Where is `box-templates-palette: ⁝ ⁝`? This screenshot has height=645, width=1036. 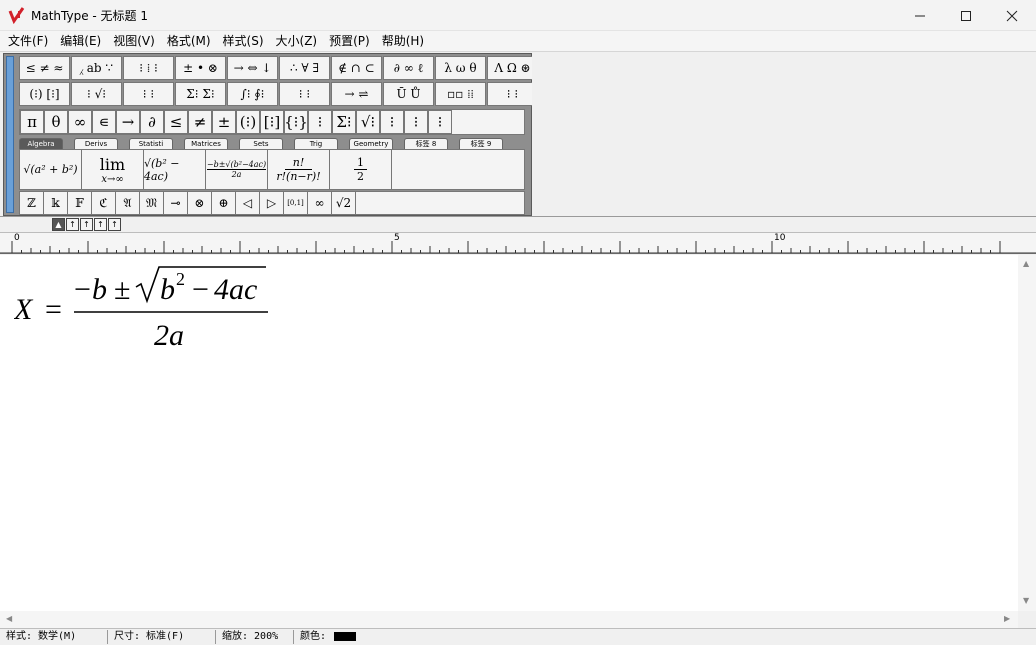
box-templates-palette: ⁝ ⁝ is located at coordinates (512, 94).